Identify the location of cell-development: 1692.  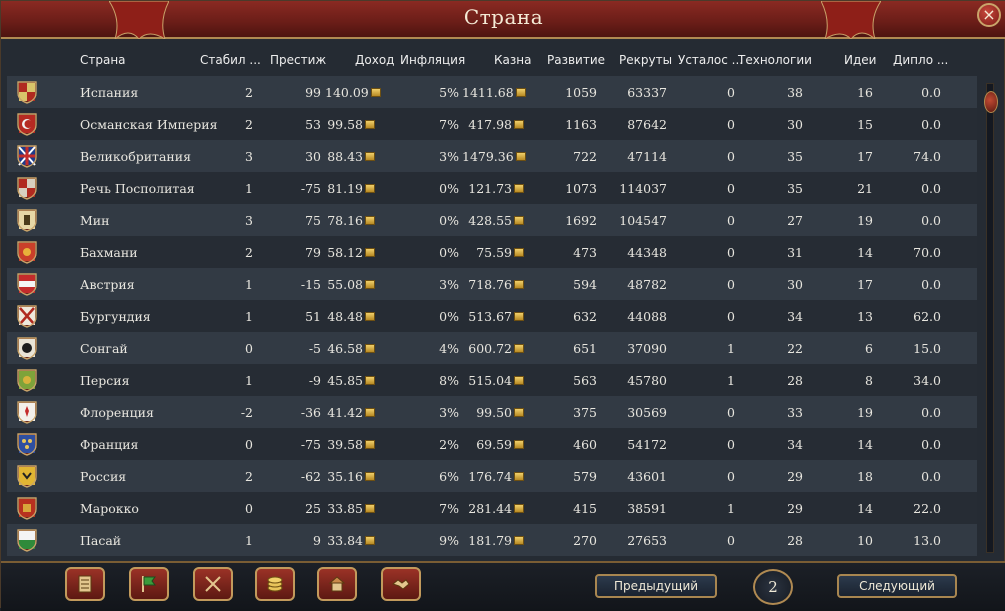
(571, 220).